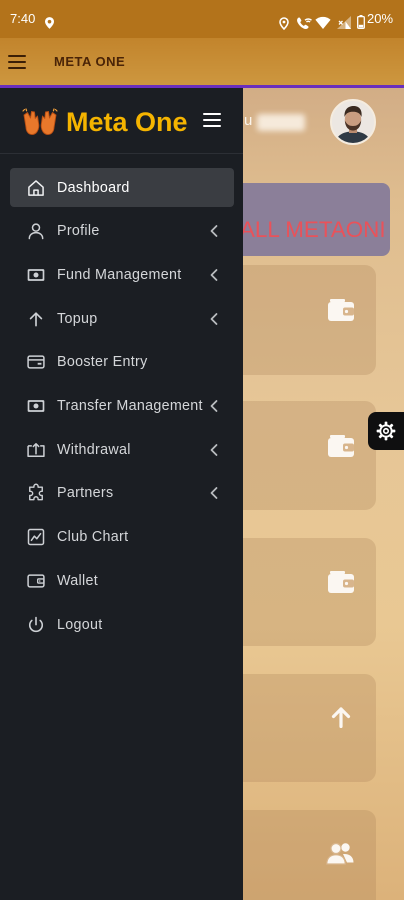 The width and height of the screenshot is (404, 900). What do you see at coordinates (304, 23) in the screenshot?
I see `wifi-calling-icon` at bounding box center [304, 23].